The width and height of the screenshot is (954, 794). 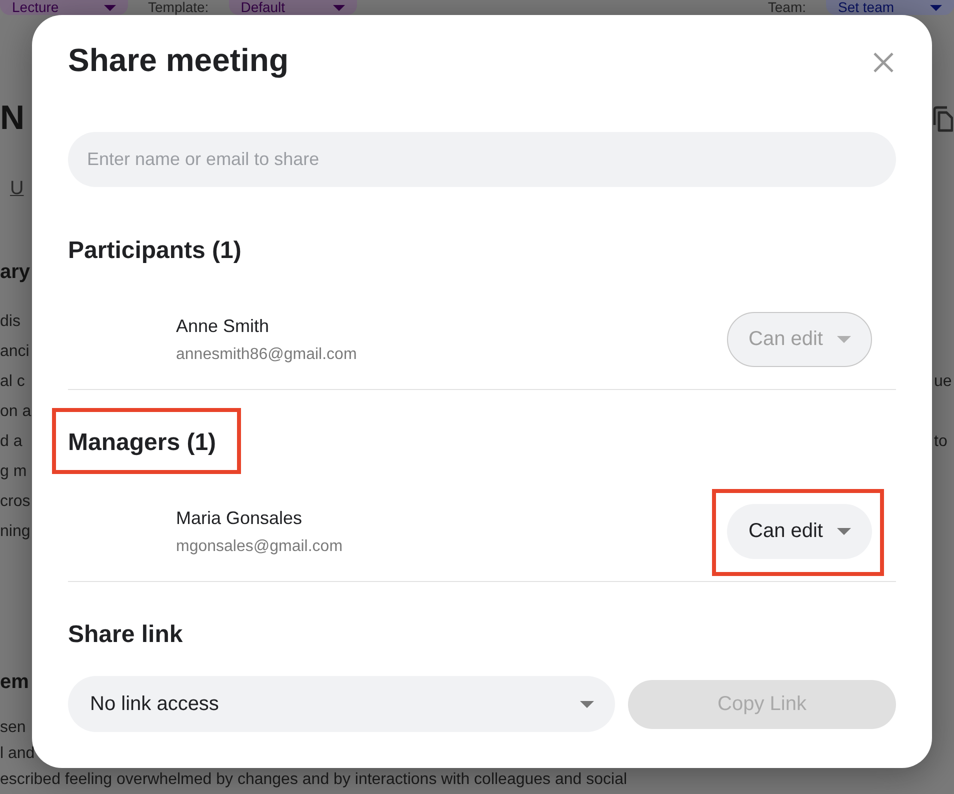 I want to click on link-access-dropdown: No link access, so click(x=341, y=704).